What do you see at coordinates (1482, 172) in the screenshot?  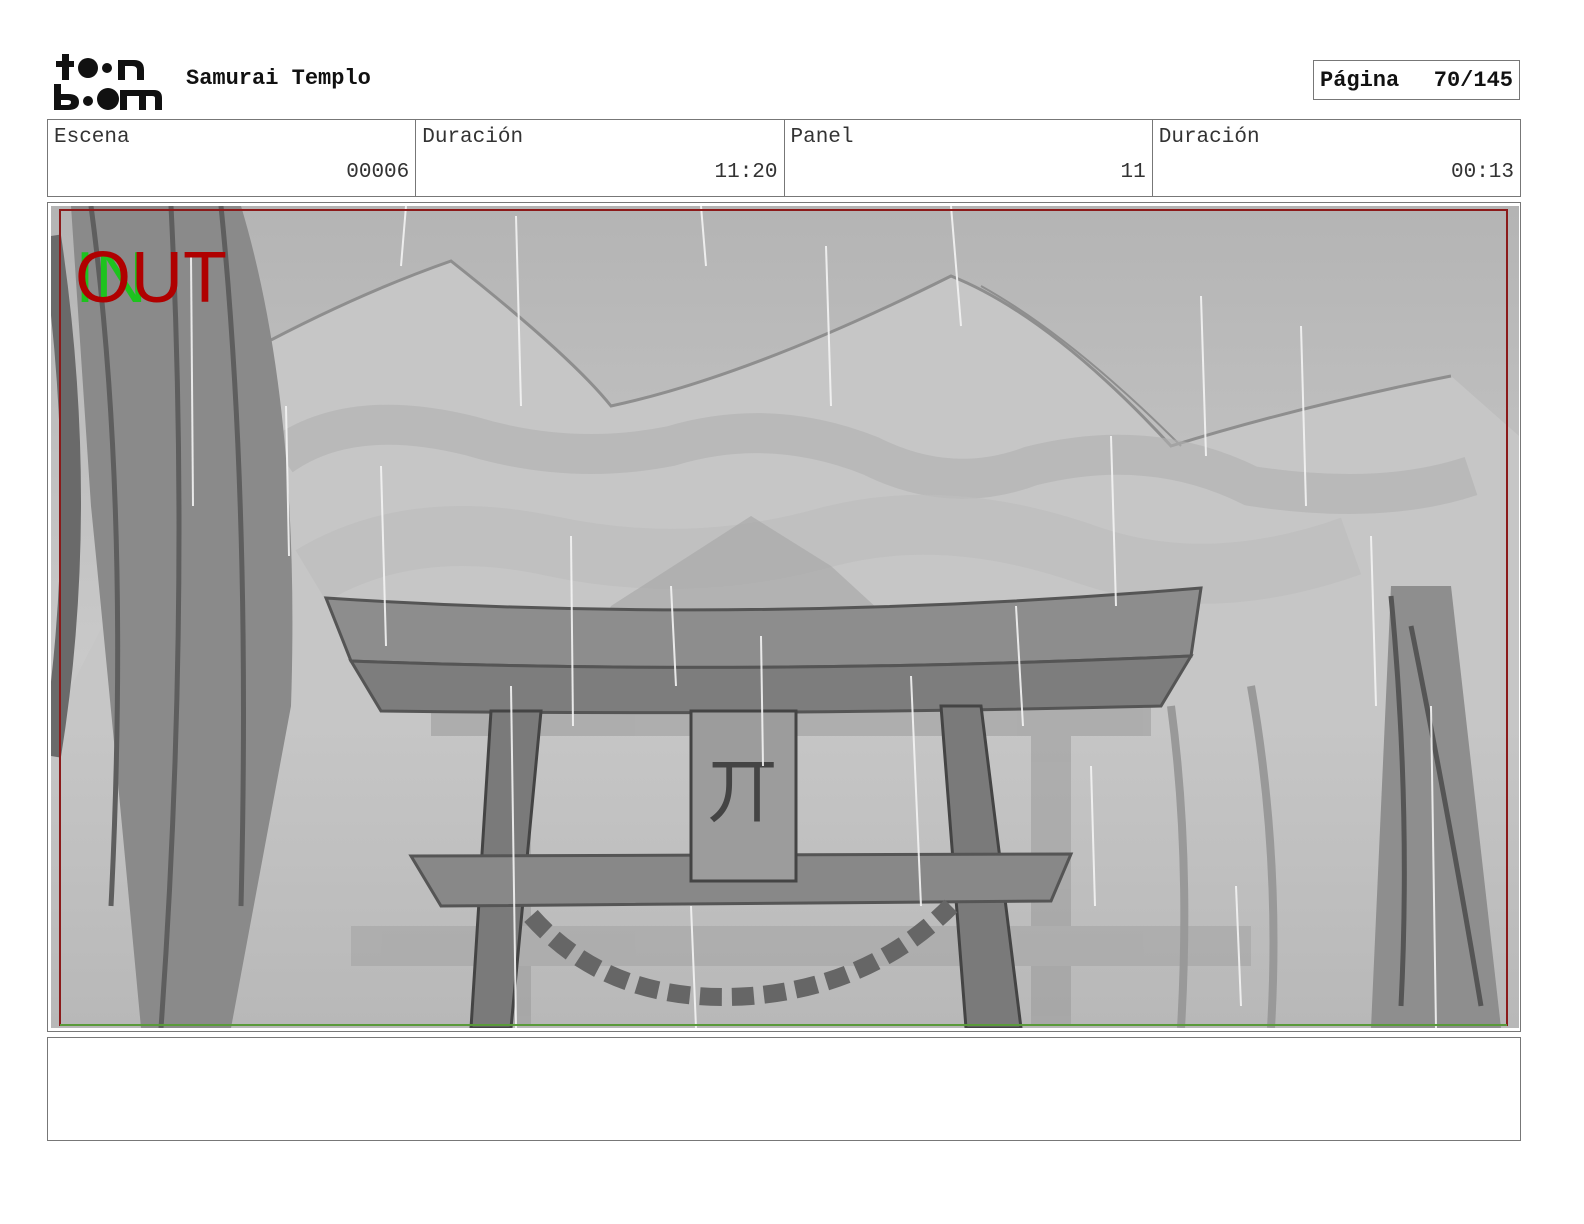 I see `panel-duration-value: 00:13` at bounding box center [1482, 172].